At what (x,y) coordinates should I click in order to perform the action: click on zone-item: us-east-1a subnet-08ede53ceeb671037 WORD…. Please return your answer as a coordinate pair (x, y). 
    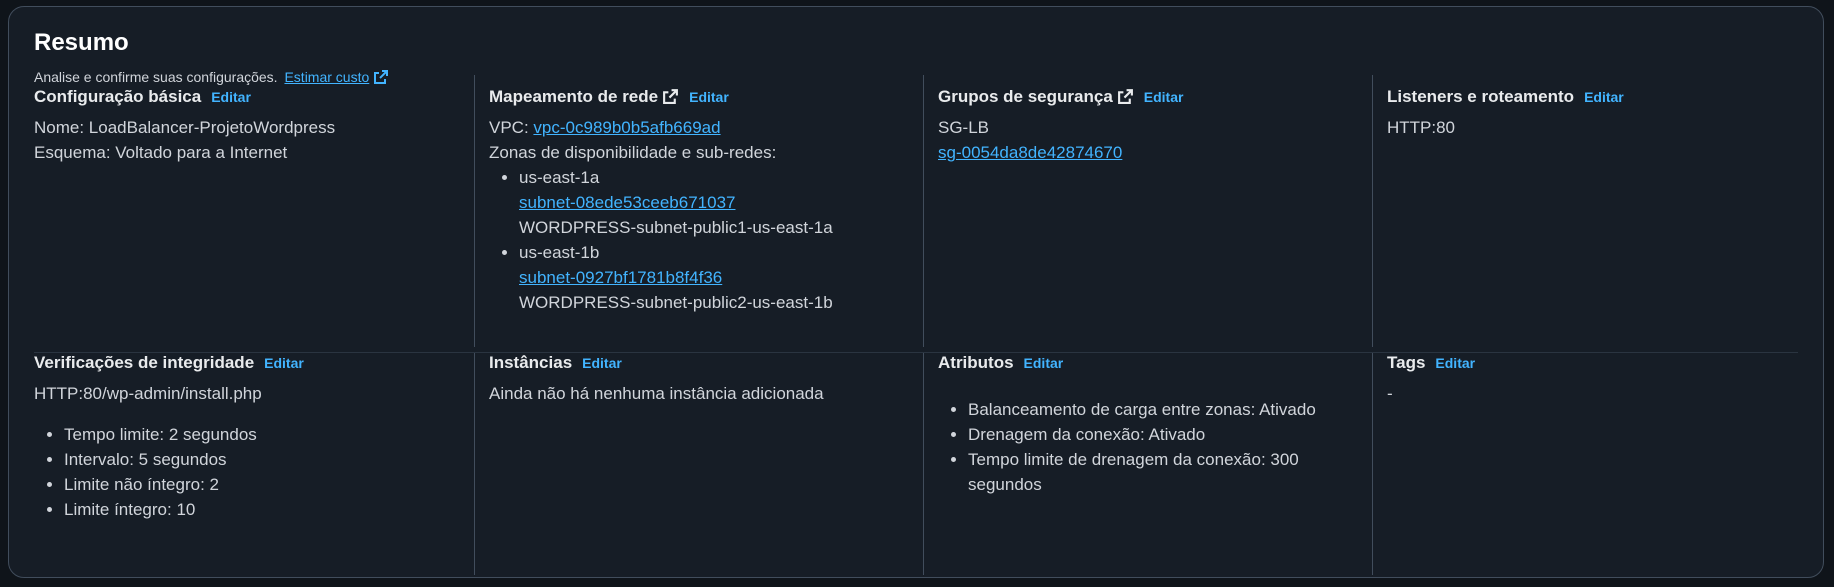
    Looking at the image, I should click on (721, 202).